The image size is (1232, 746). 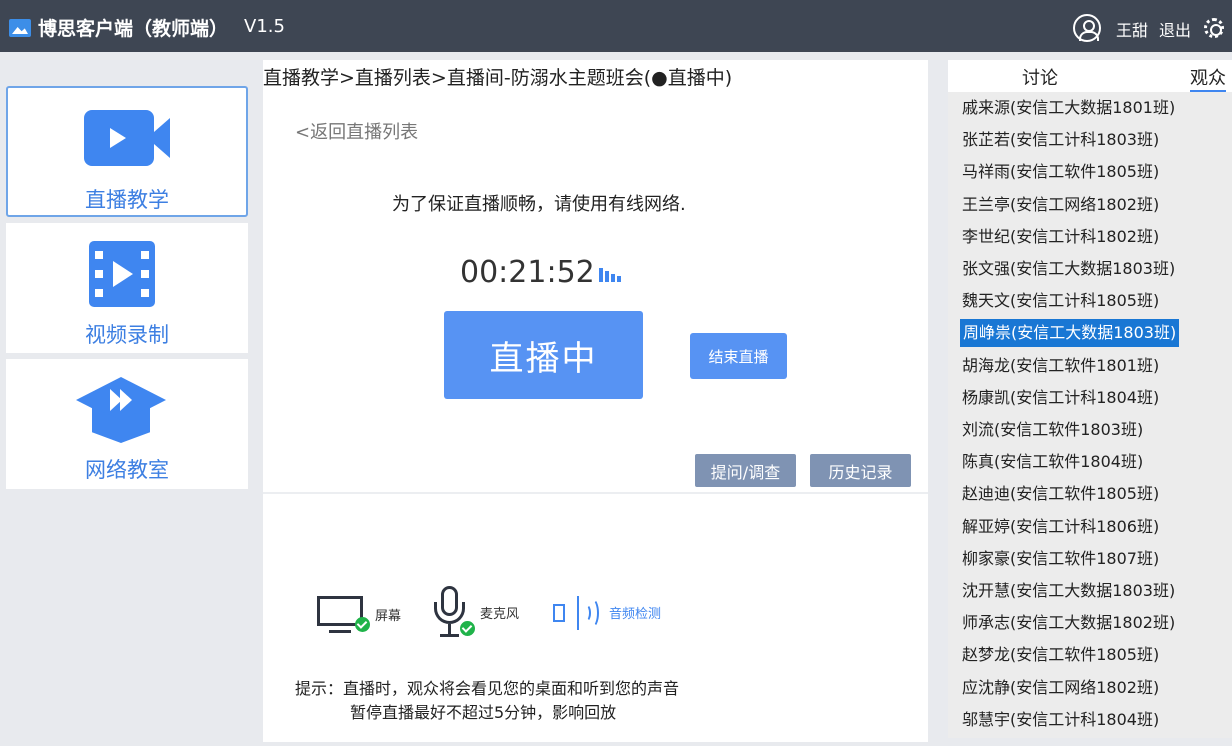 What do you see at coordinates (388, 616) in the screenshot?
I see `screen-label: 屏幕` at bounding box center [388, 616].